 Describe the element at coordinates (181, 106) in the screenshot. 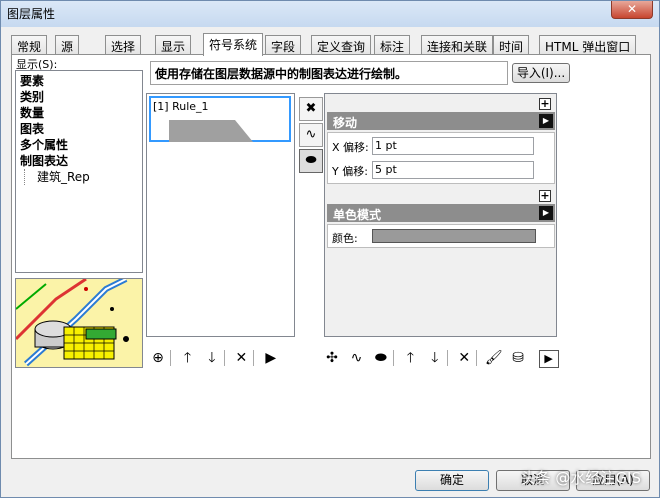

I see `rule-label: [1] Rule_1` at that location.